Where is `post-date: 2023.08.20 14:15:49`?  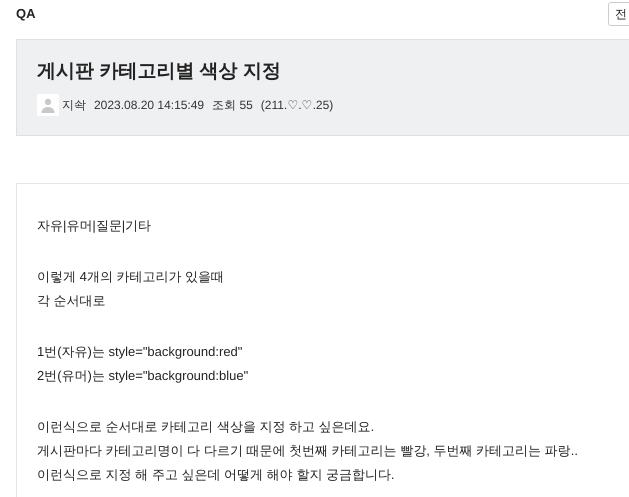
post-date: 2023.08.20 14:15:49 is located at coordinates (149, 105).